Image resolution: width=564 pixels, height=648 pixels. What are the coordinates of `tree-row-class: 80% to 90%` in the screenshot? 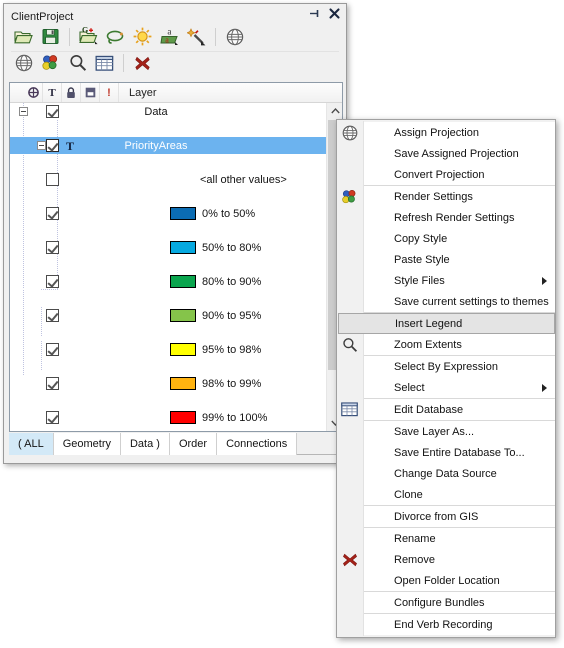 It's located at (176, 281).